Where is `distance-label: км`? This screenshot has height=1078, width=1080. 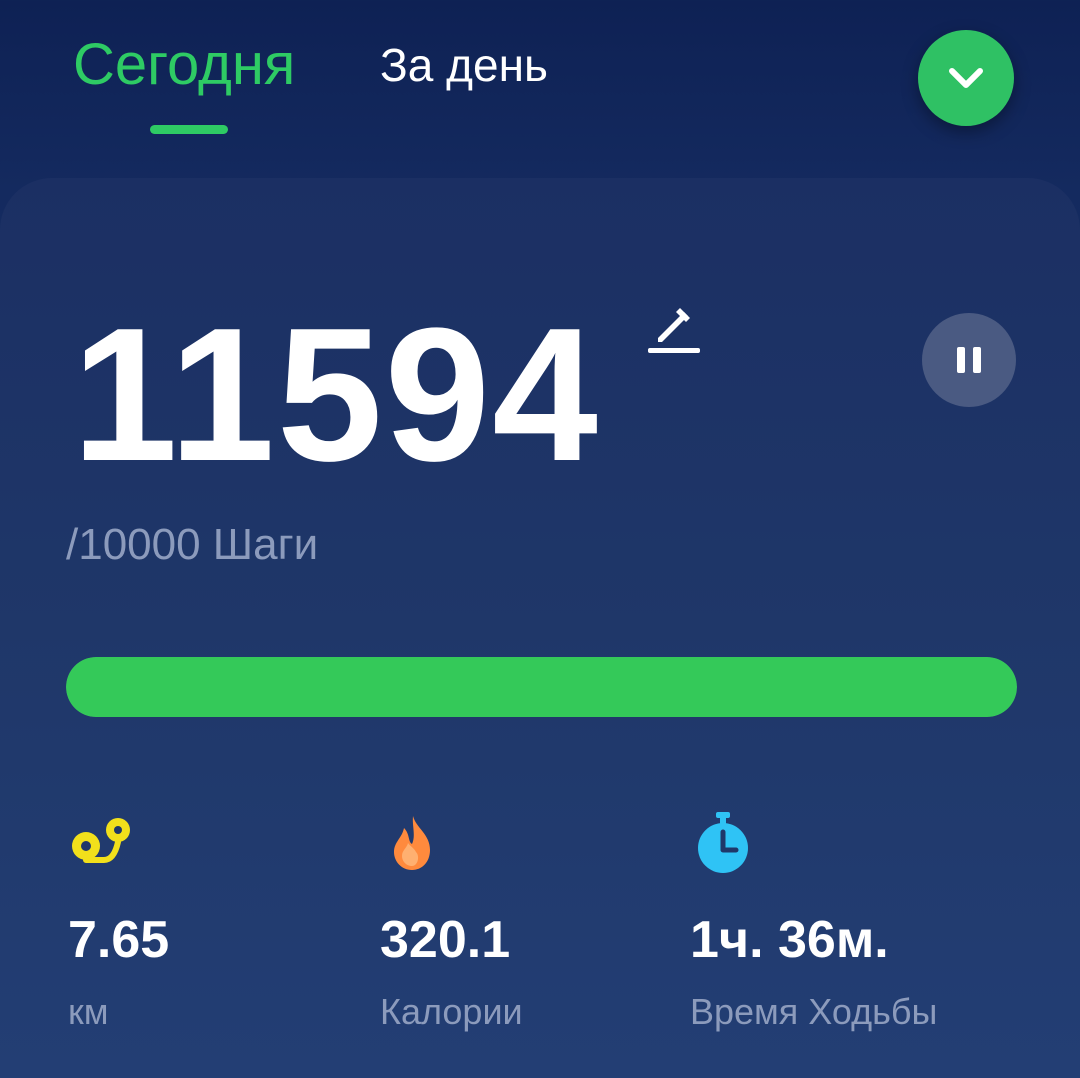 distance-label: км is located at coordinates (88, 1011).